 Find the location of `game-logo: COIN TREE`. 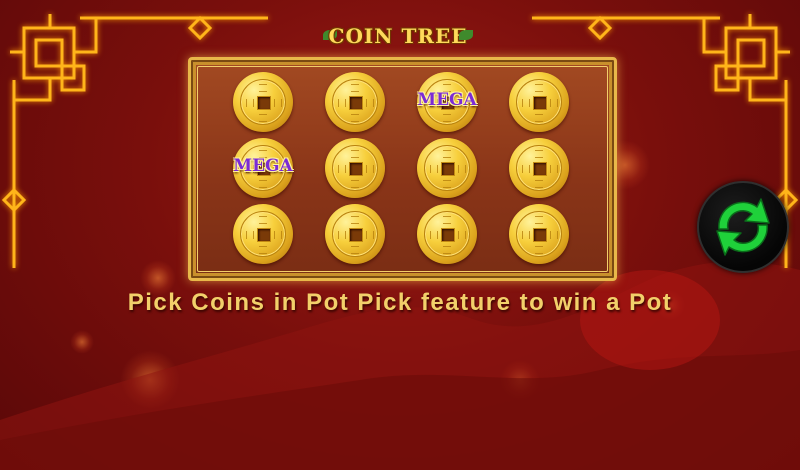

game-logo: COIN TREE is located at coordinates (398, 37).